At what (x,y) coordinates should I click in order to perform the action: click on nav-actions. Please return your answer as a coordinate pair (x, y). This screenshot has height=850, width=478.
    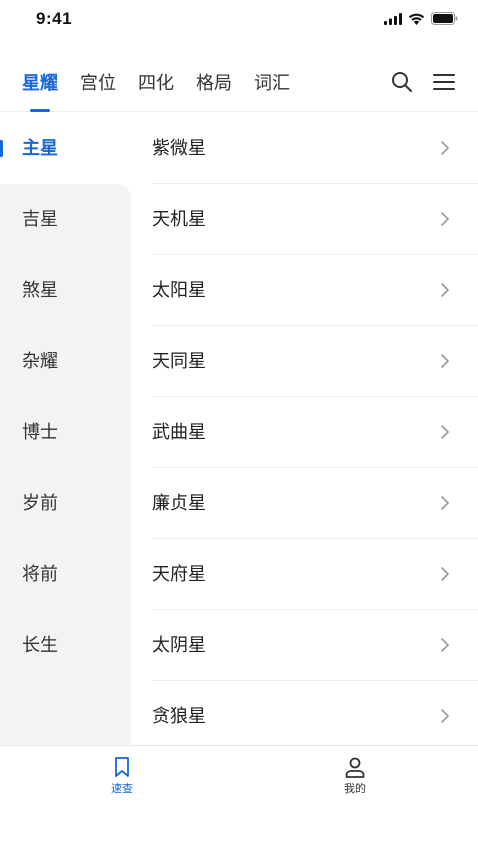
    Looking at the image, I should click on (423, 82).